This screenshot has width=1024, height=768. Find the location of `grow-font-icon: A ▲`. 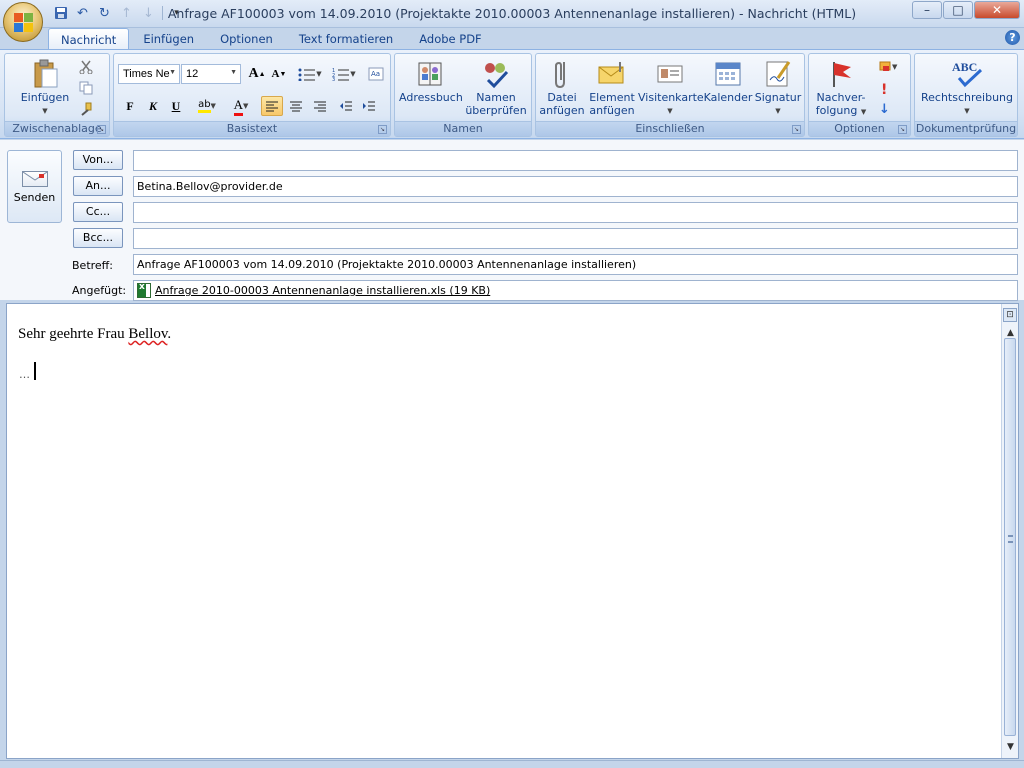

grow-font-icon: A ▲ is located at coordinates (257, 74).